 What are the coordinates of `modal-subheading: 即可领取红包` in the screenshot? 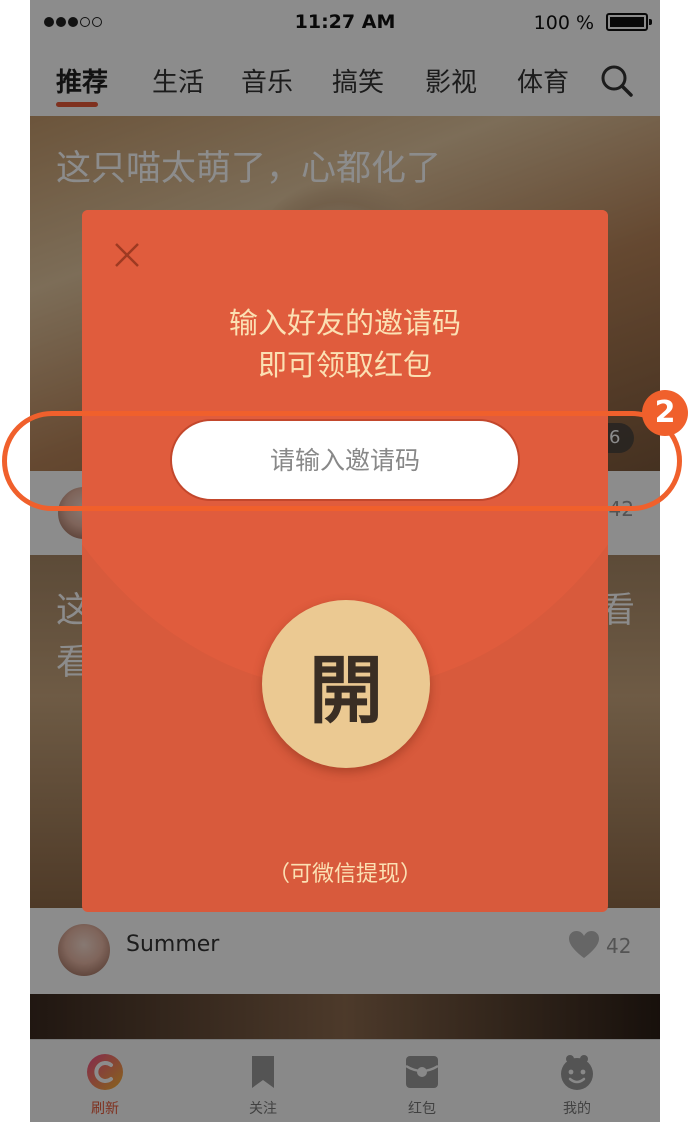 It's located at (344, 365).